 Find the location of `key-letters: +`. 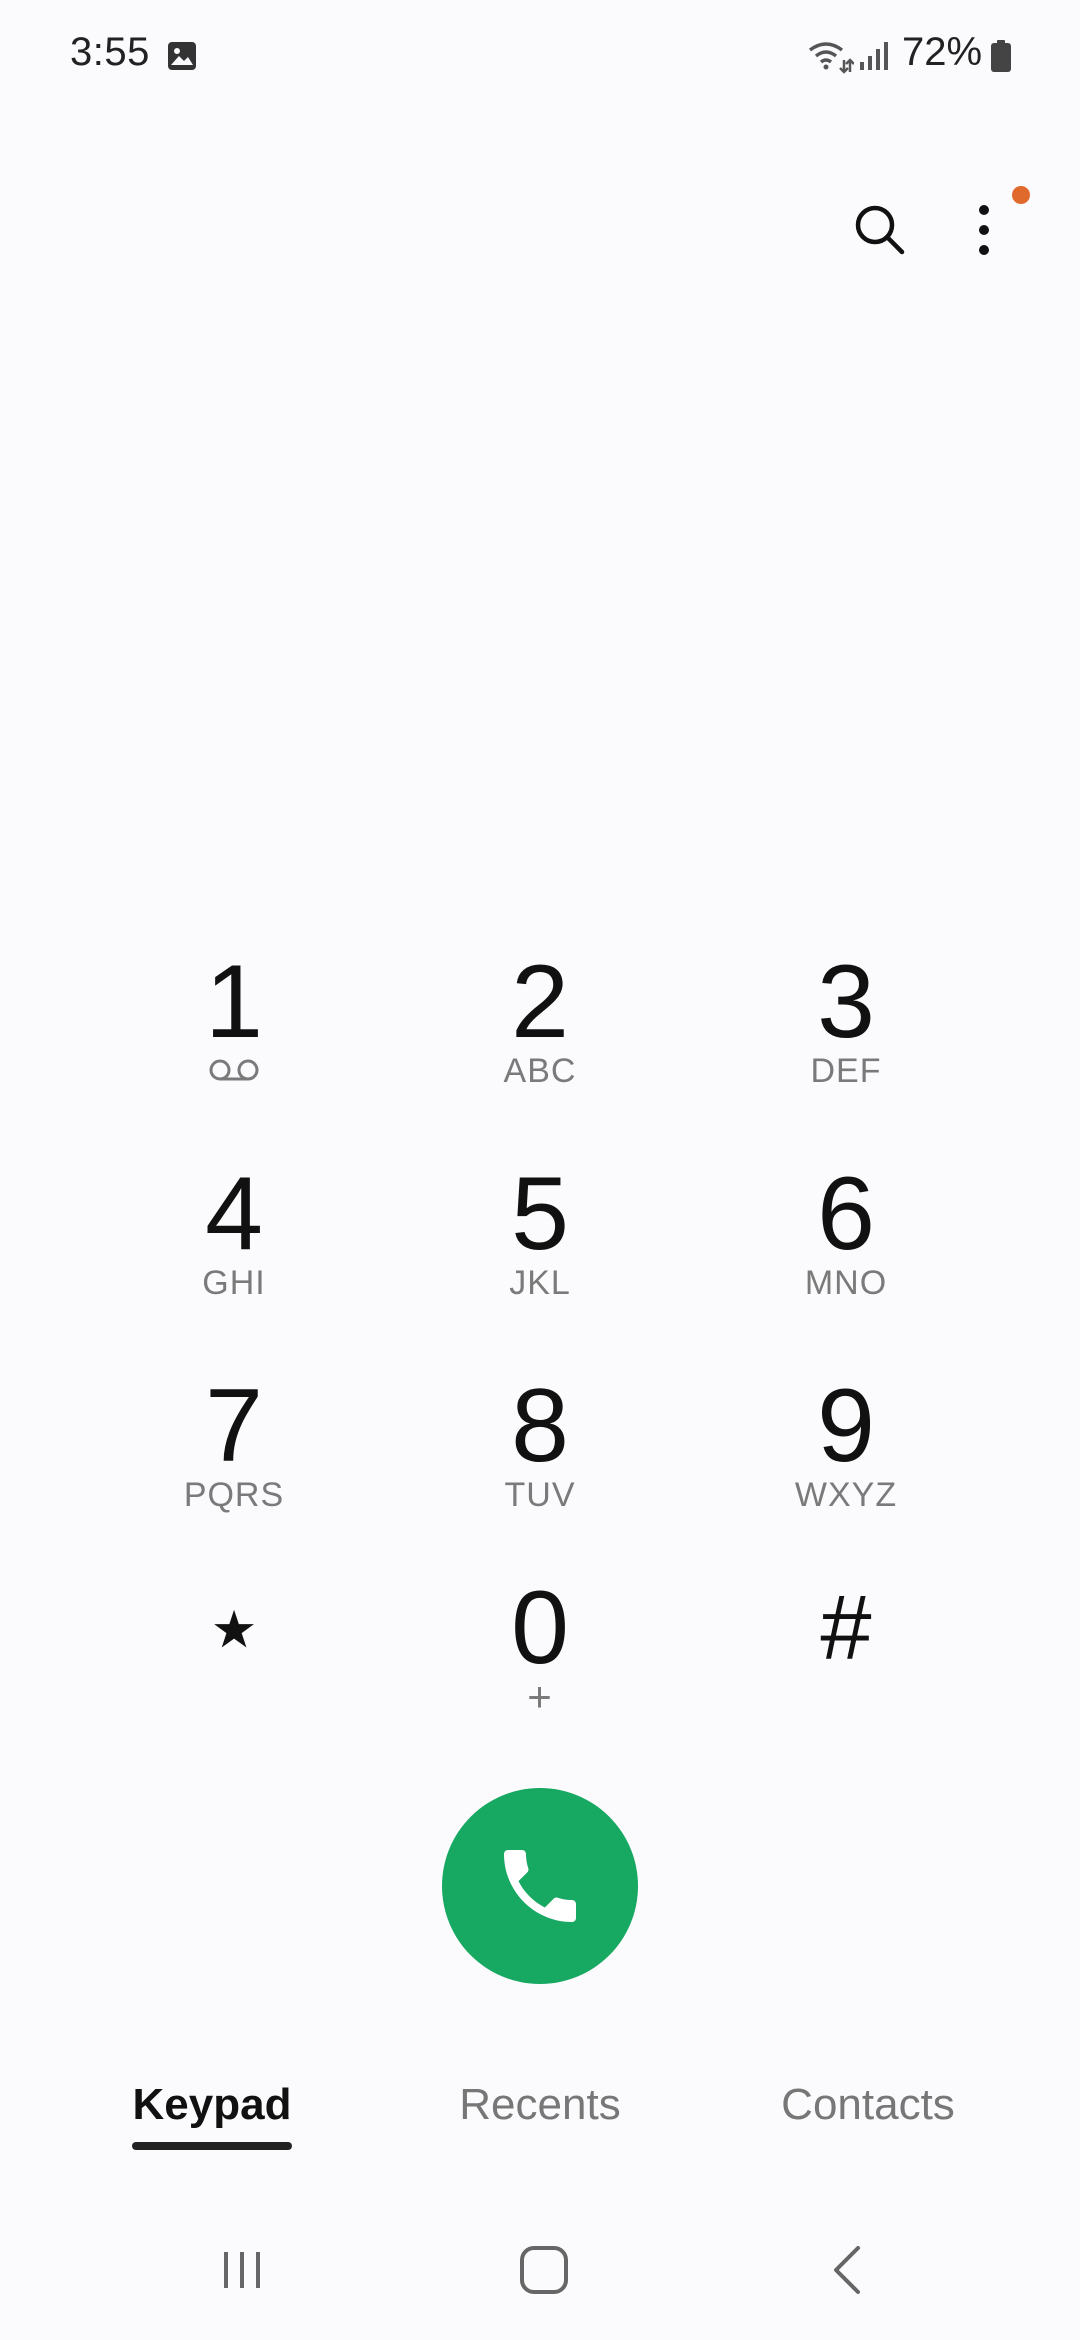

key-letters: + is located at coordinates (540, 1696).